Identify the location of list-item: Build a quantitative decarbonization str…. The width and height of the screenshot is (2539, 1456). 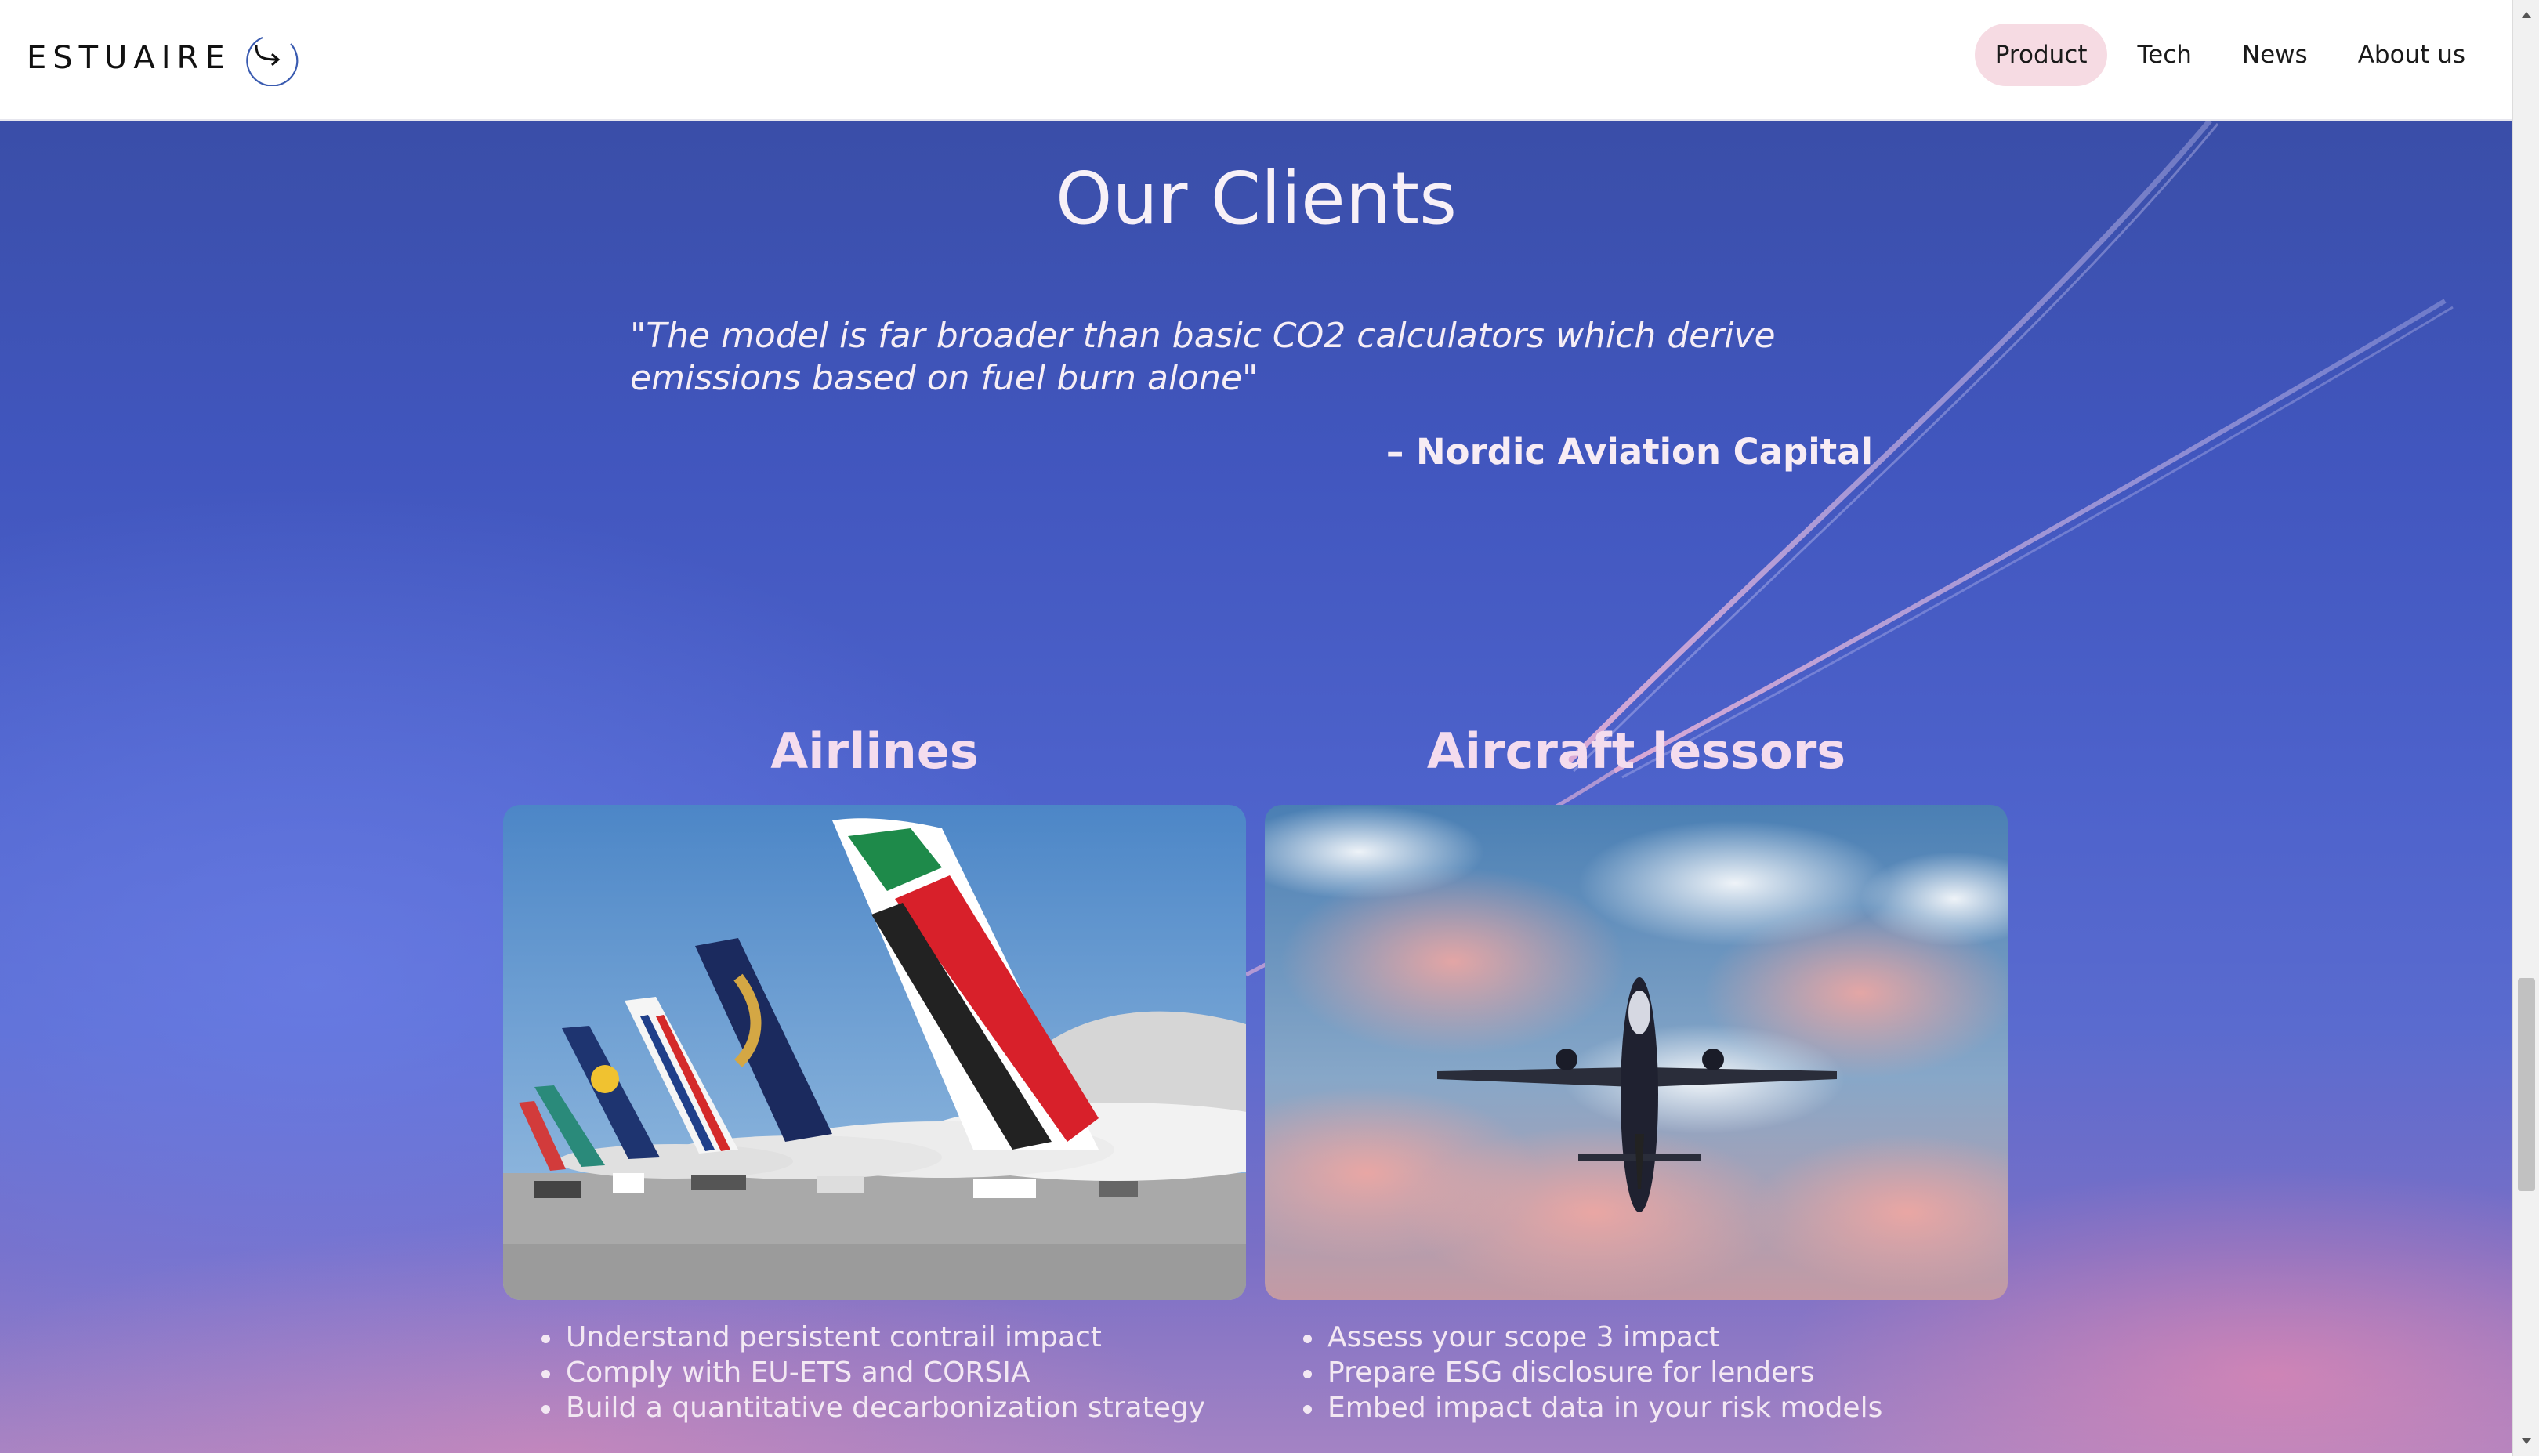
(874, 1407).